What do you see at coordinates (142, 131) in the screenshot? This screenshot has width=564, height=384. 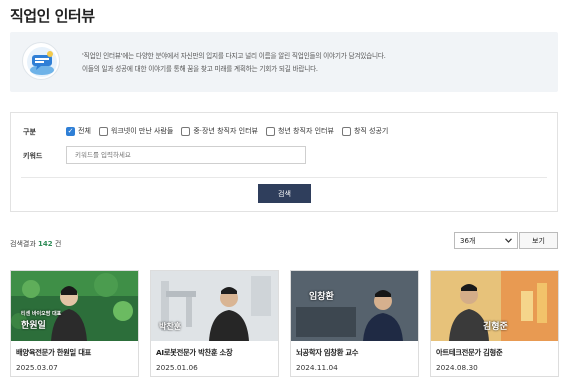 I see `checkbox-worknet-people-label: 워크넷이 만난 사람들` at bounding box center [142, 131].